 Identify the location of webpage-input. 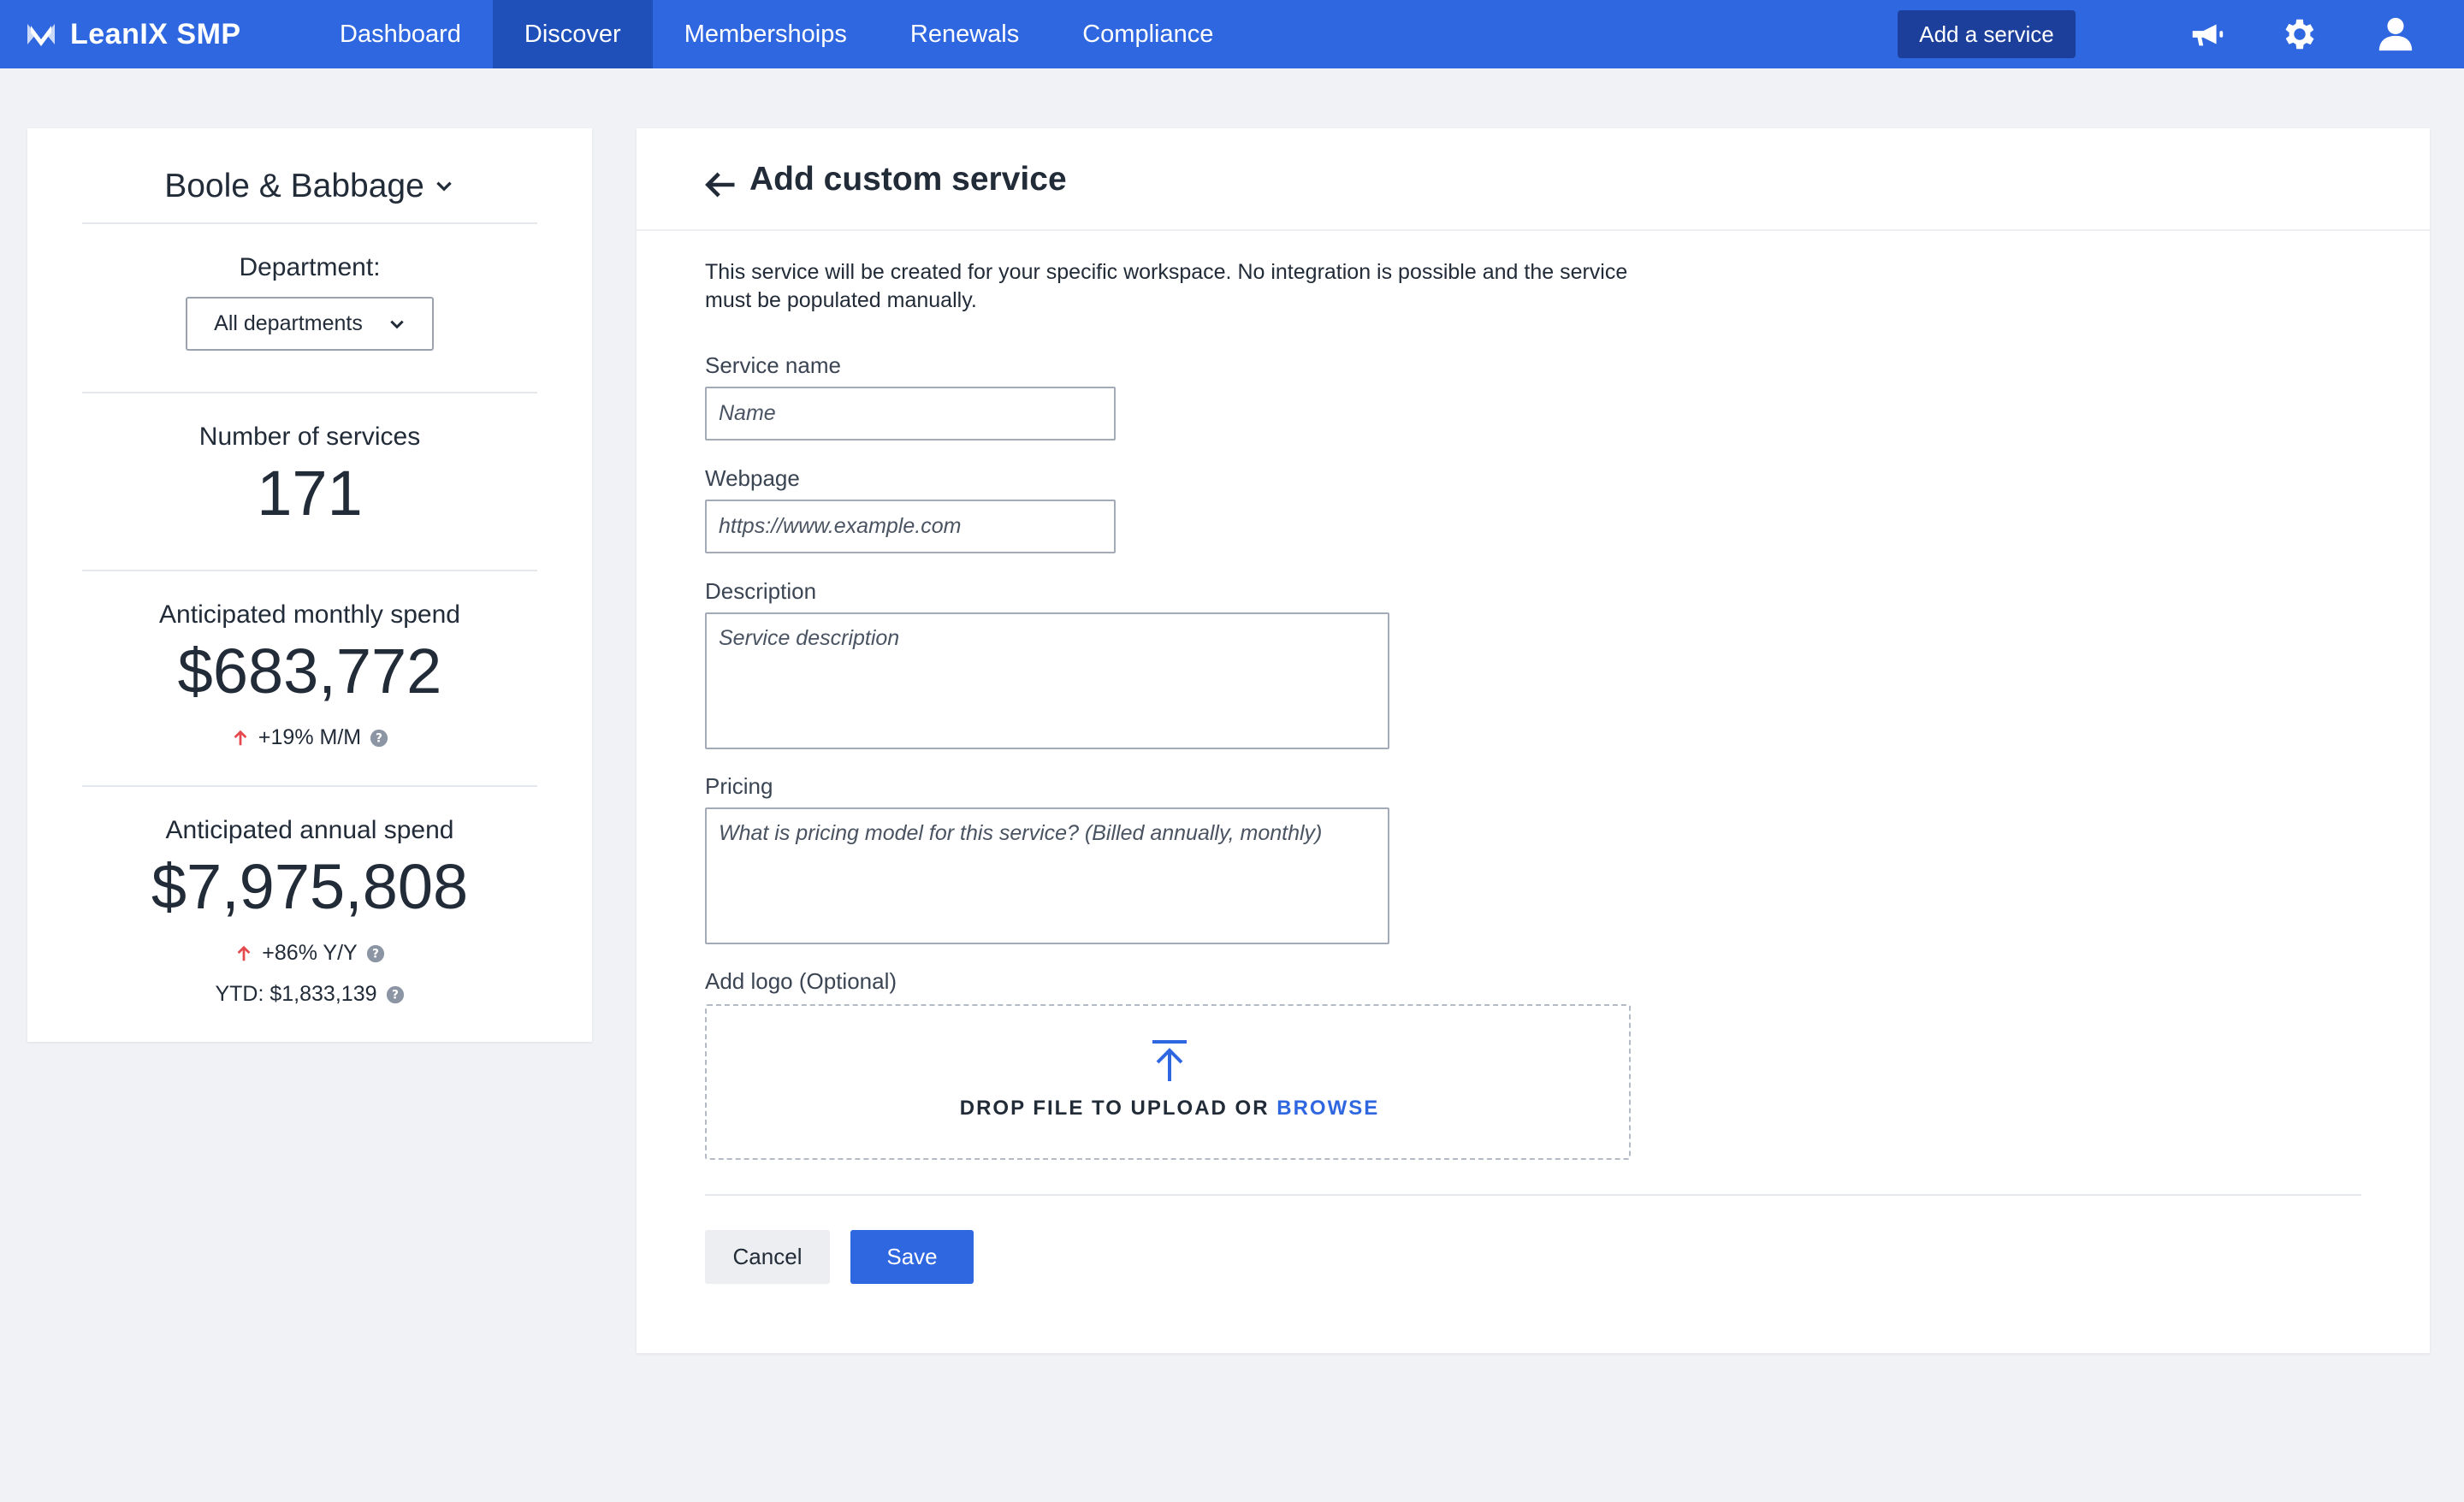
(910, 526).